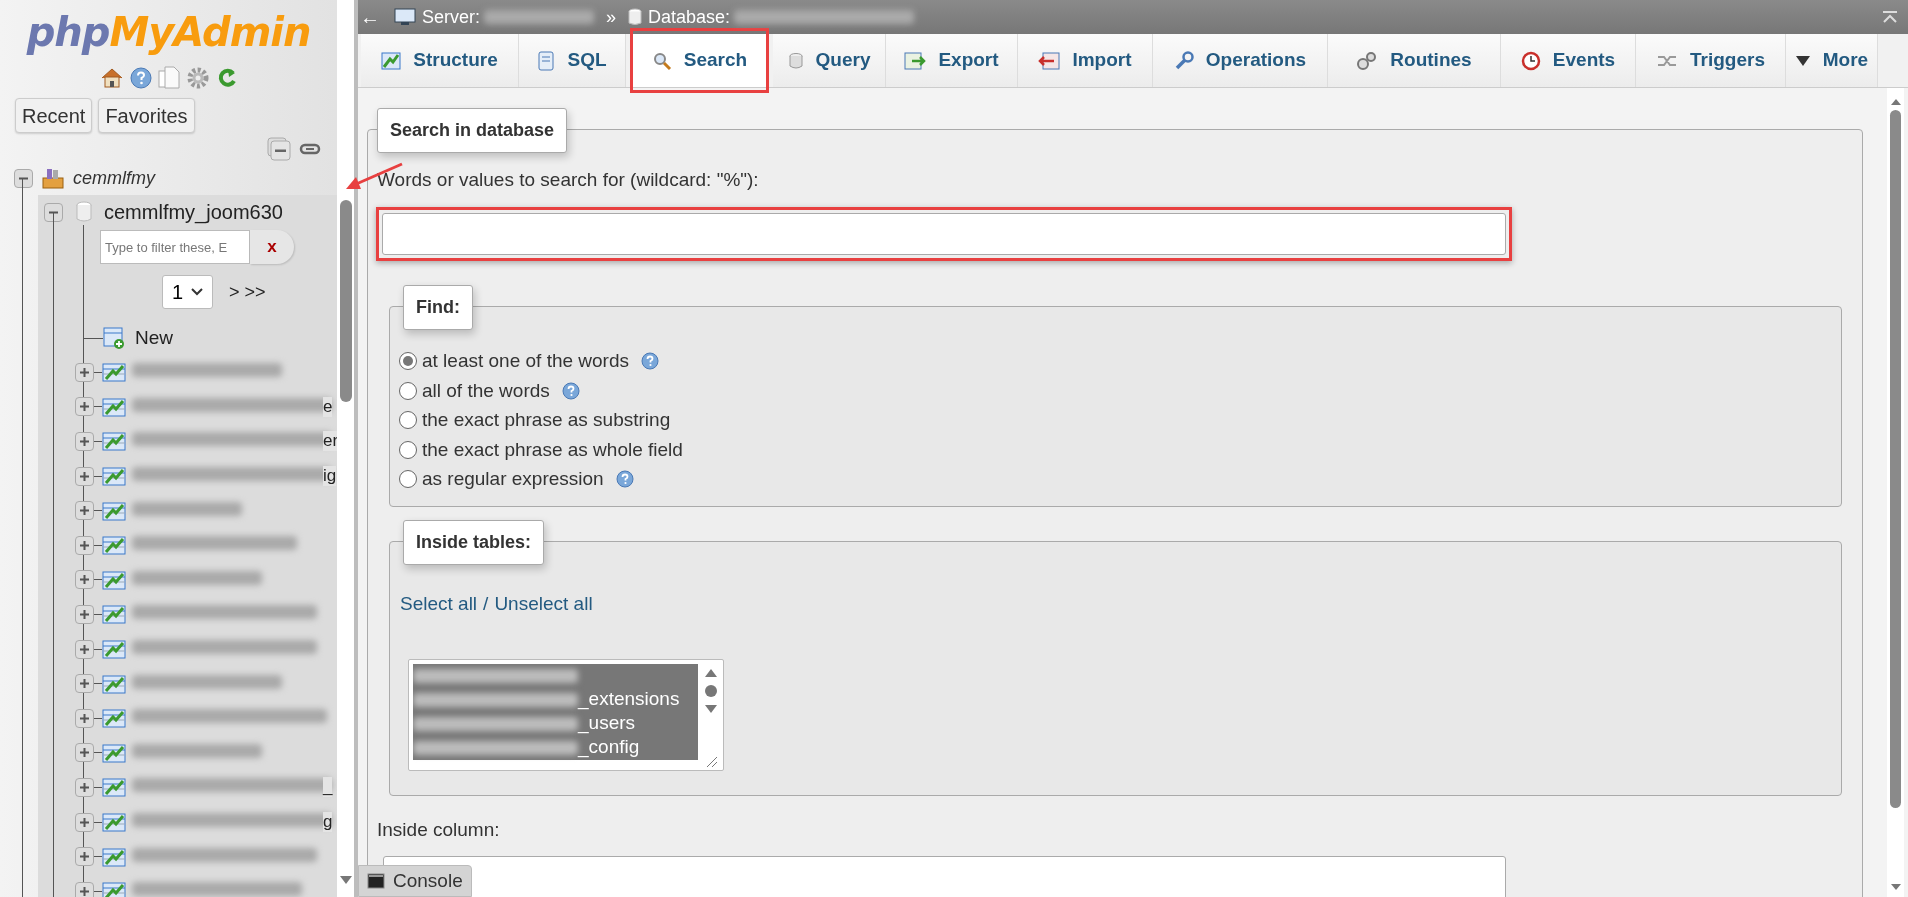 This screenshot has height=897, width=1908. What do you see at coordinates (1414, 60) in the screenshot?
I see `nav-tab: Routines` at bounding box center [1414, 60].